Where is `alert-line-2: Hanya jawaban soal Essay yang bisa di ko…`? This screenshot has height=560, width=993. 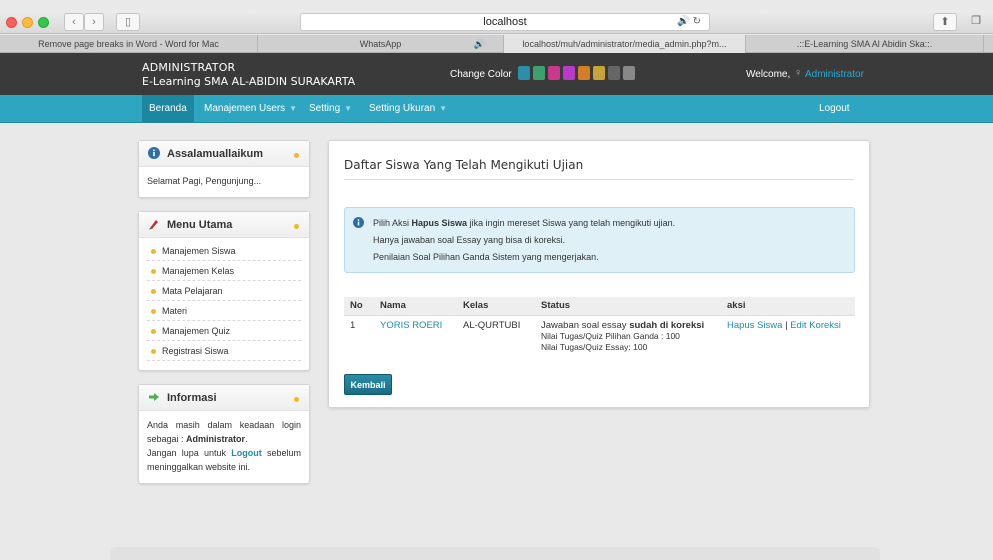 alert-line-2: Hanya jawaban soal Essay yang bisa di ko… is located at coordinates (469, 240).